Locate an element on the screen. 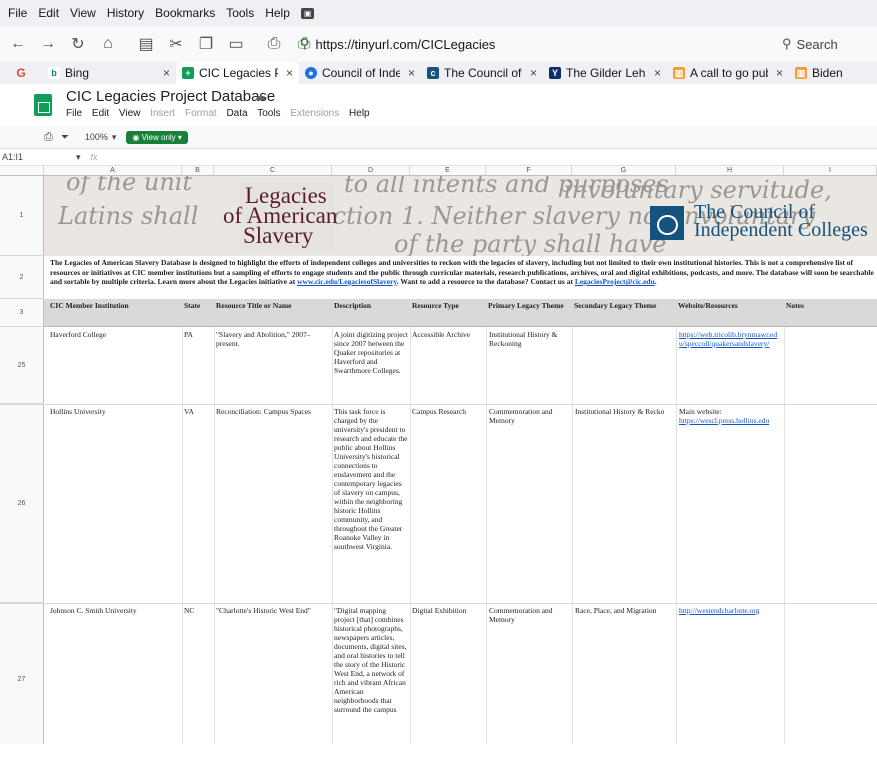 The width and height of the screenshot is (877, 757). cloud-status-icon: ☁ is located at coordinates (260, 96).